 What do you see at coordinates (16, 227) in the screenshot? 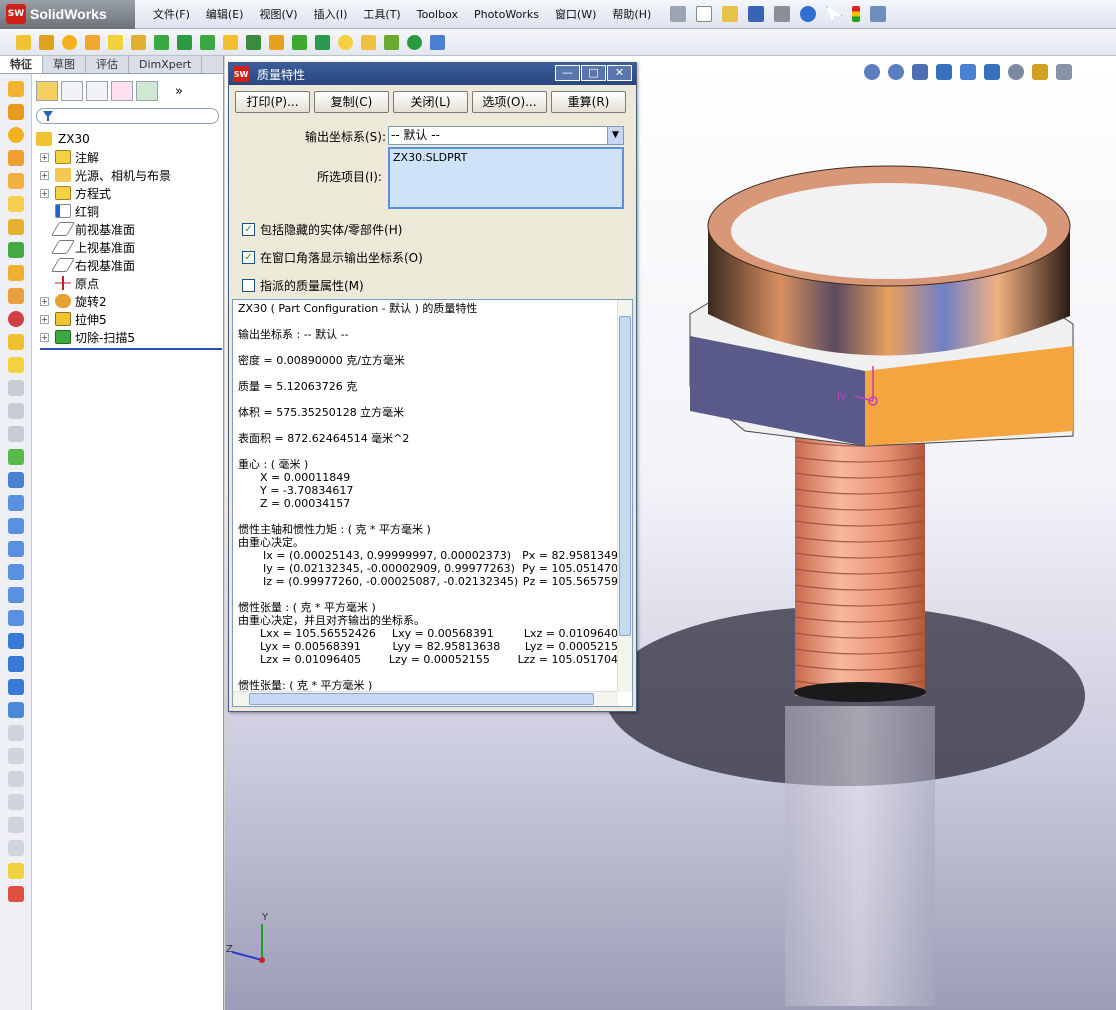
I see `hole-cmd-icon` at bounding box center [16, 227].